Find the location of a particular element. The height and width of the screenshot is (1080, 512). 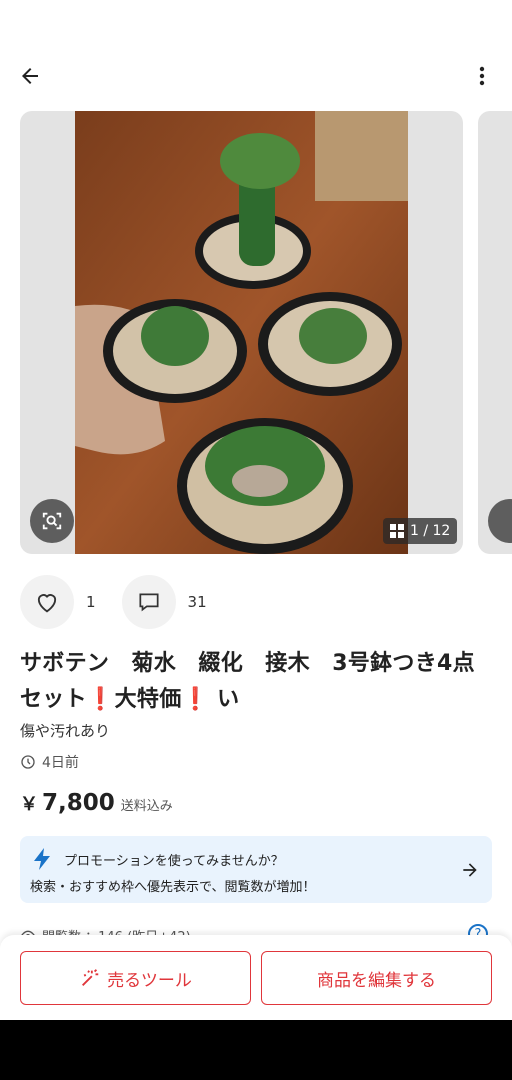

sell-tool-button: 売るツール is located at coordinates (135, 978).